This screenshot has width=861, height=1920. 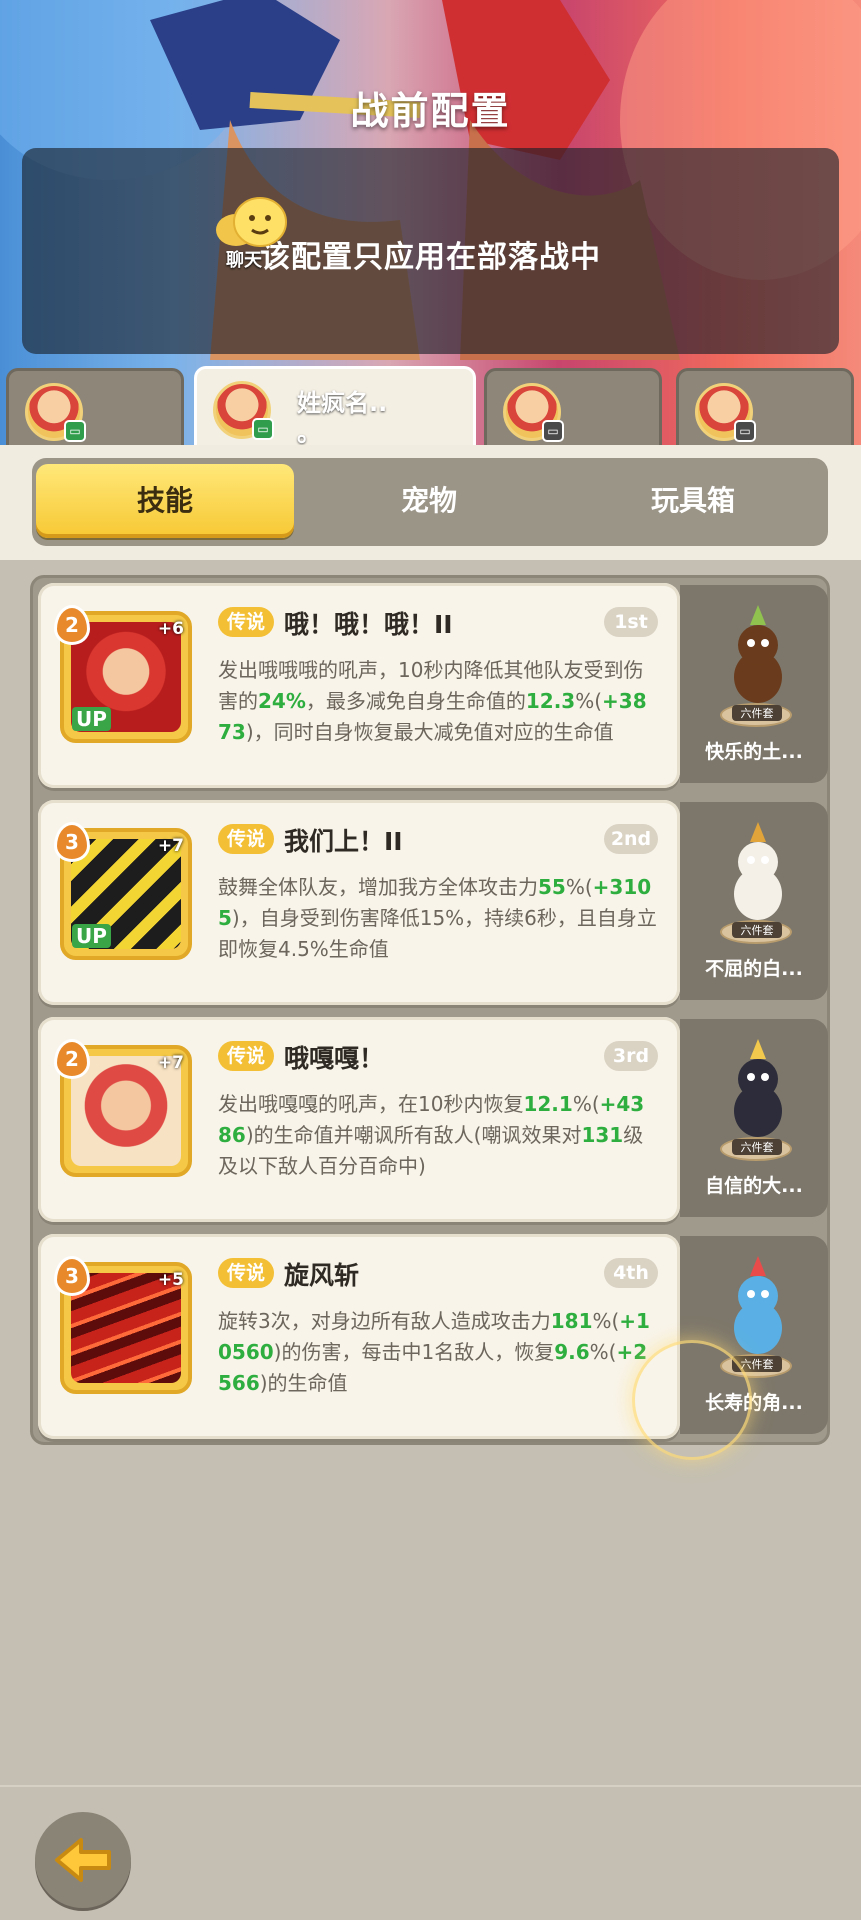 What do you see at coordinates (631, 622) in the screenshot?
I see `skill-order-badge: 1st` at bounding box center [631, 622].